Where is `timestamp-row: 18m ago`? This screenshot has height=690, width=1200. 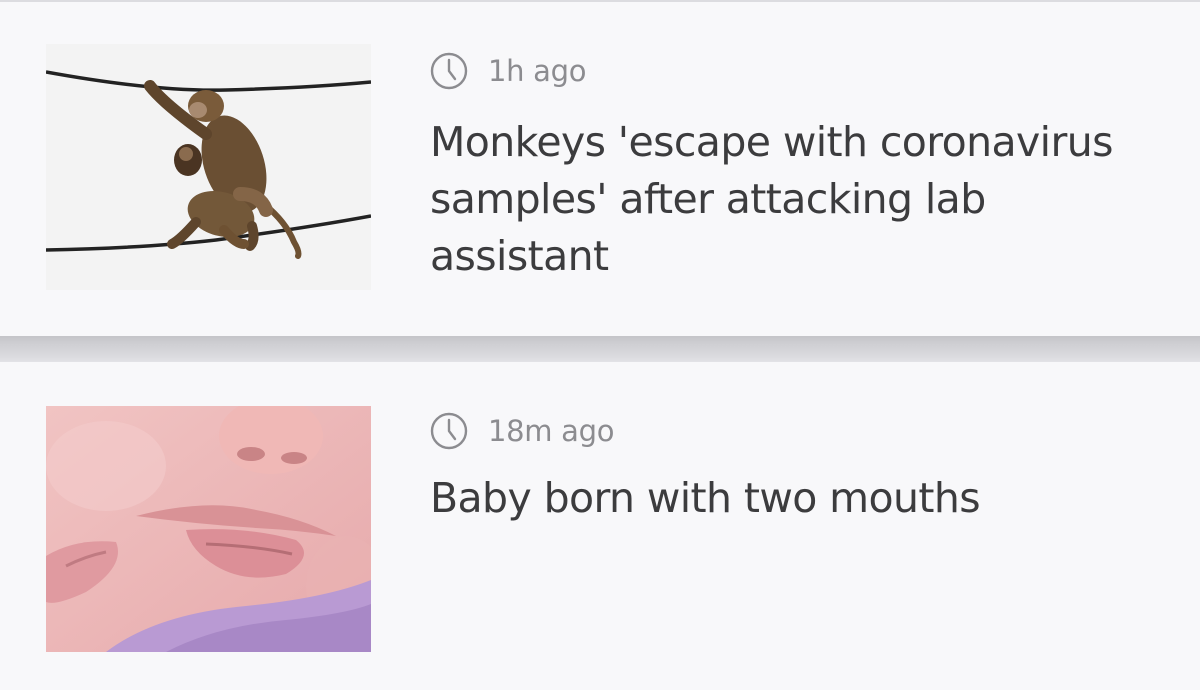 timestamp-row: 18m ago is located at coordinates (522, 431).